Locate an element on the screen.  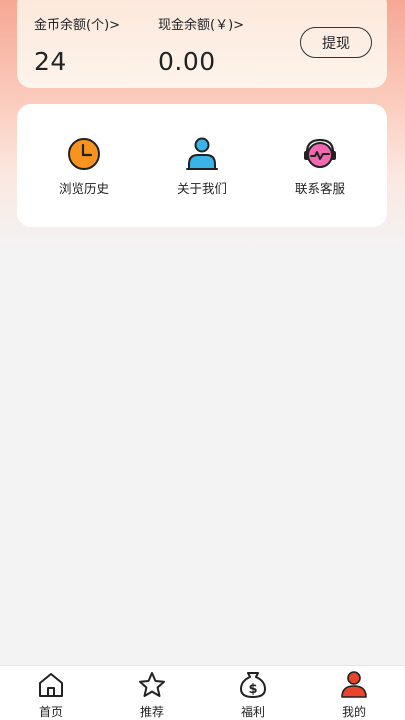
headset-icon is located at coordinates (320, 153).